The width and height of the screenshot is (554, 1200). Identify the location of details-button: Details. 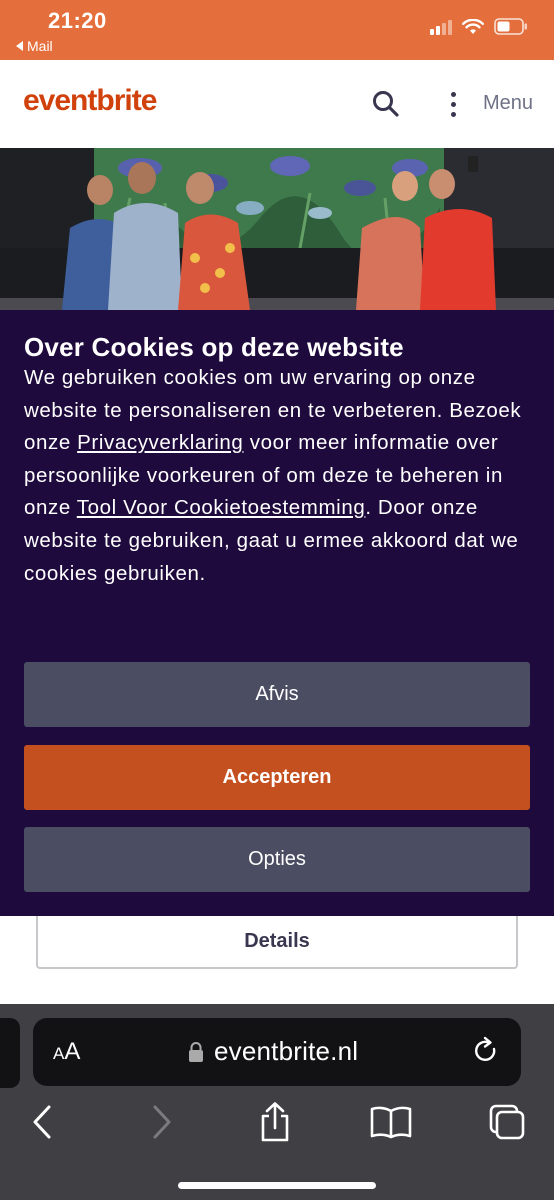
(277, 942).